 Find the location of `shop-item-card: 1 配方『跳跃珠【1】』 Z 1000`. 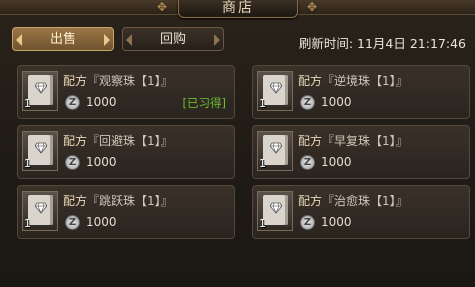

shop-item-card: 1 配方『跳跃珠【1】』 Z 1000 is located at coordinates (126, 212).